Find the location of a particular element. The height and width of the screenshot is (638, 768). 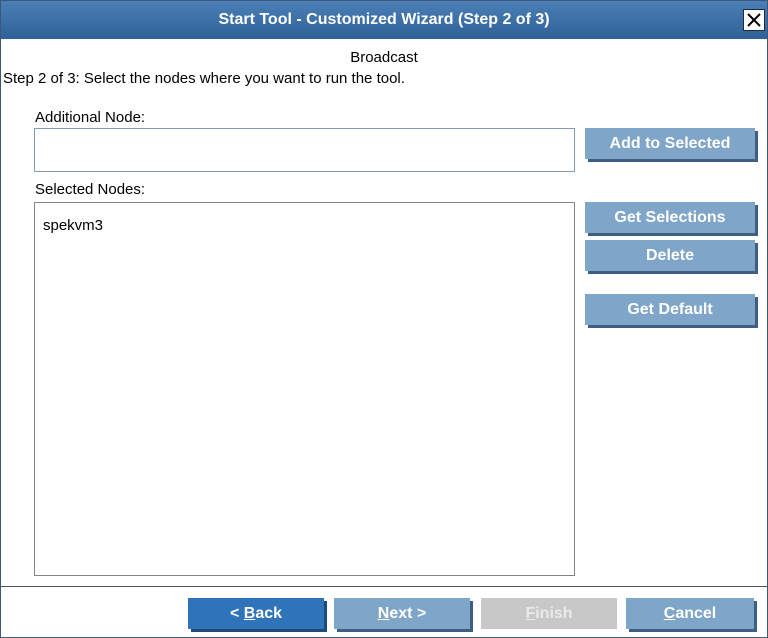

wizard-subtitle: Broadcast is located at coordinates (384, 57).